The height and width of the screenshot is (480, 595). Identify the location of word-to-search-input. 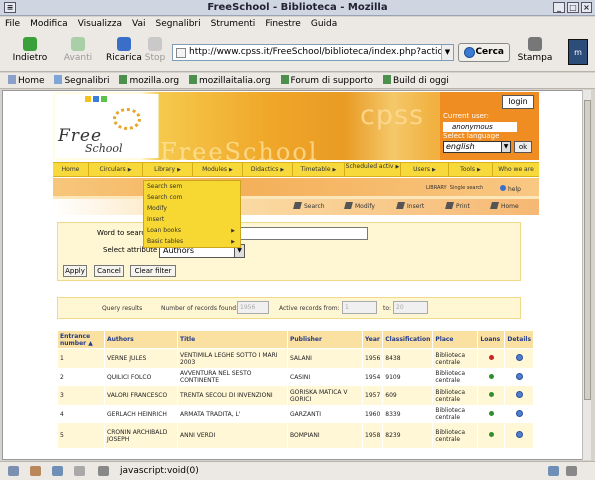
(304, 233).